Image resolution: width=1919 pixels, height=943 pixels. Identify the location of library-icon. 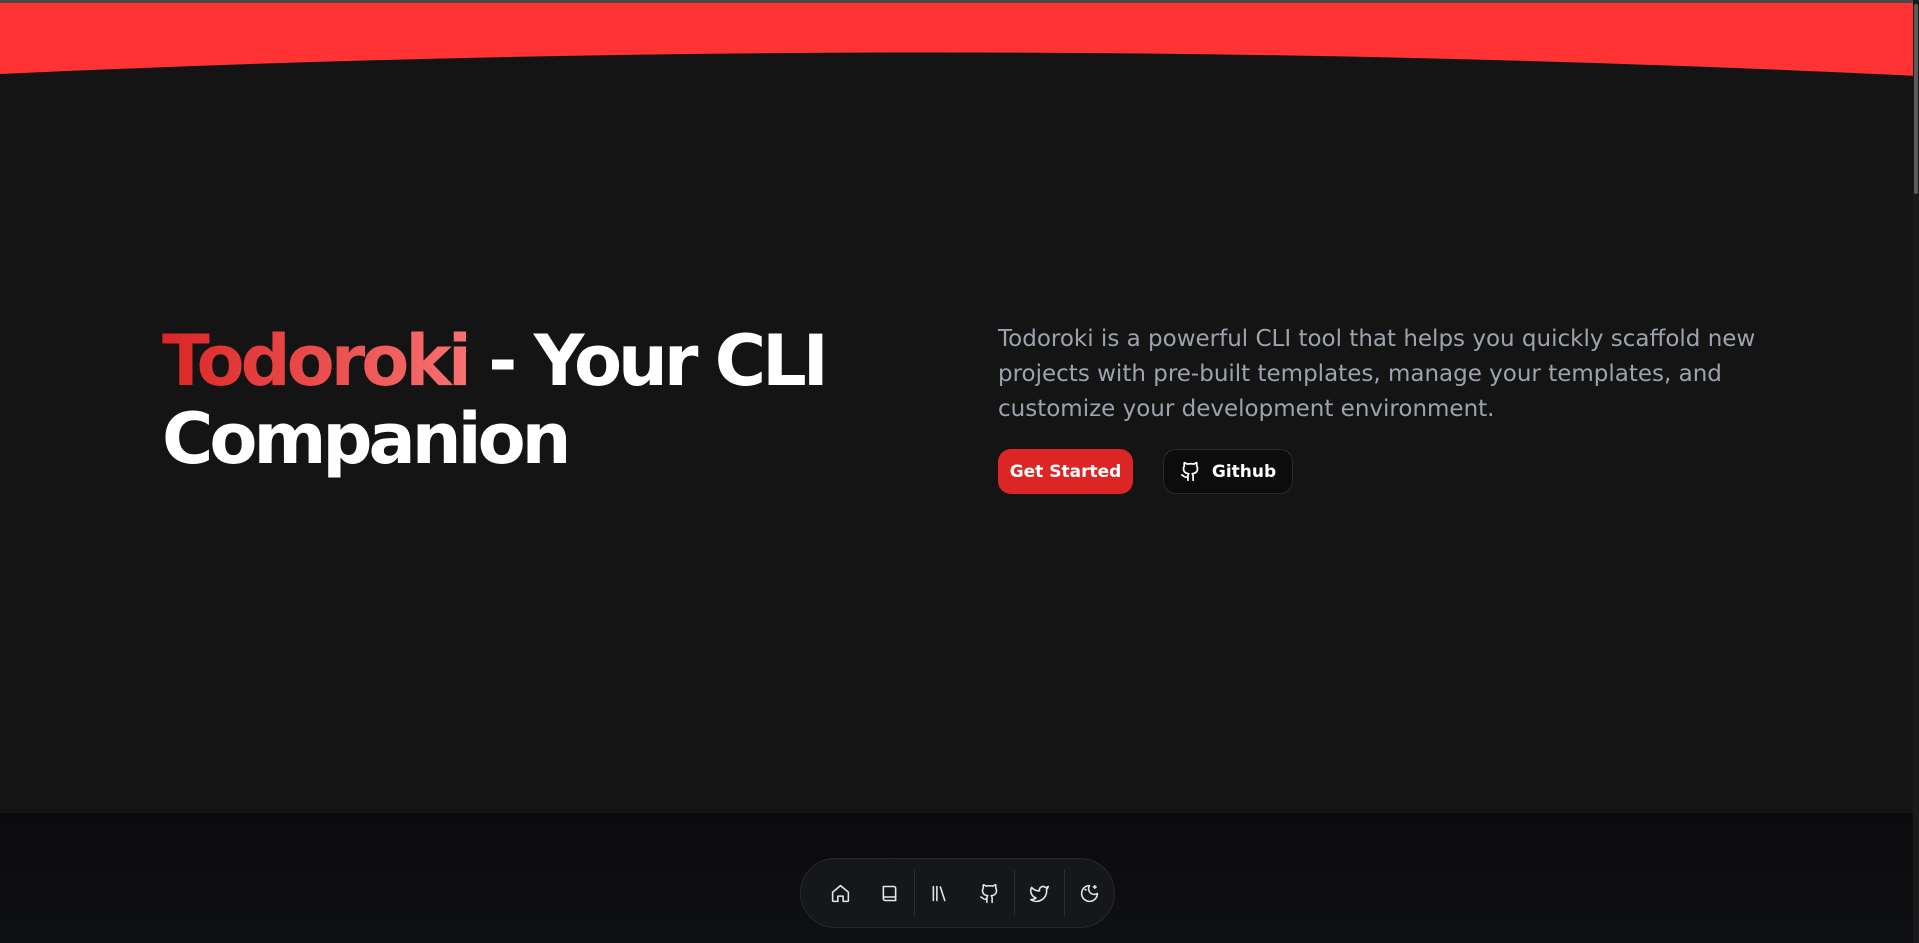
(939, 893).